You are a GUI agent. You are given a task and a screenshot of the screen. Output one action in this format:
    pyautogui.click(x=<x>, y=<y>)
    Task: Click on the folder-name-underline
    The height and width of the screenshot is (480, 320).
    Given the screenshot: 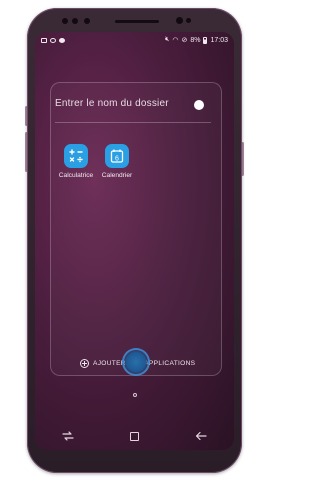 What is the action you would take?
    pyautogui.click(x=133, y=122)
    